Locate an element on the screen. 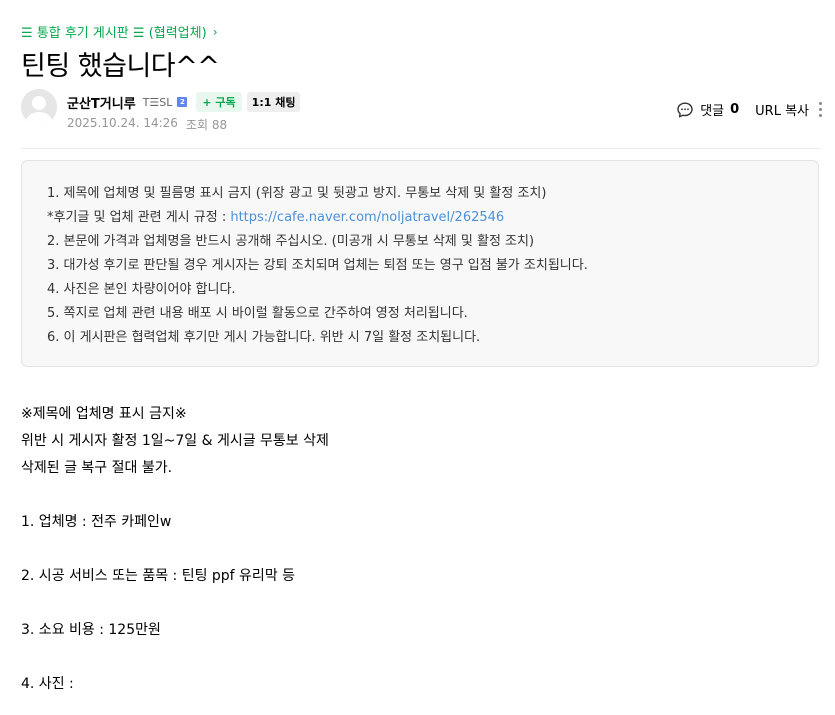 The image size is (835, 715). chevron-right-icon: › is located at coordinates (215, 31).